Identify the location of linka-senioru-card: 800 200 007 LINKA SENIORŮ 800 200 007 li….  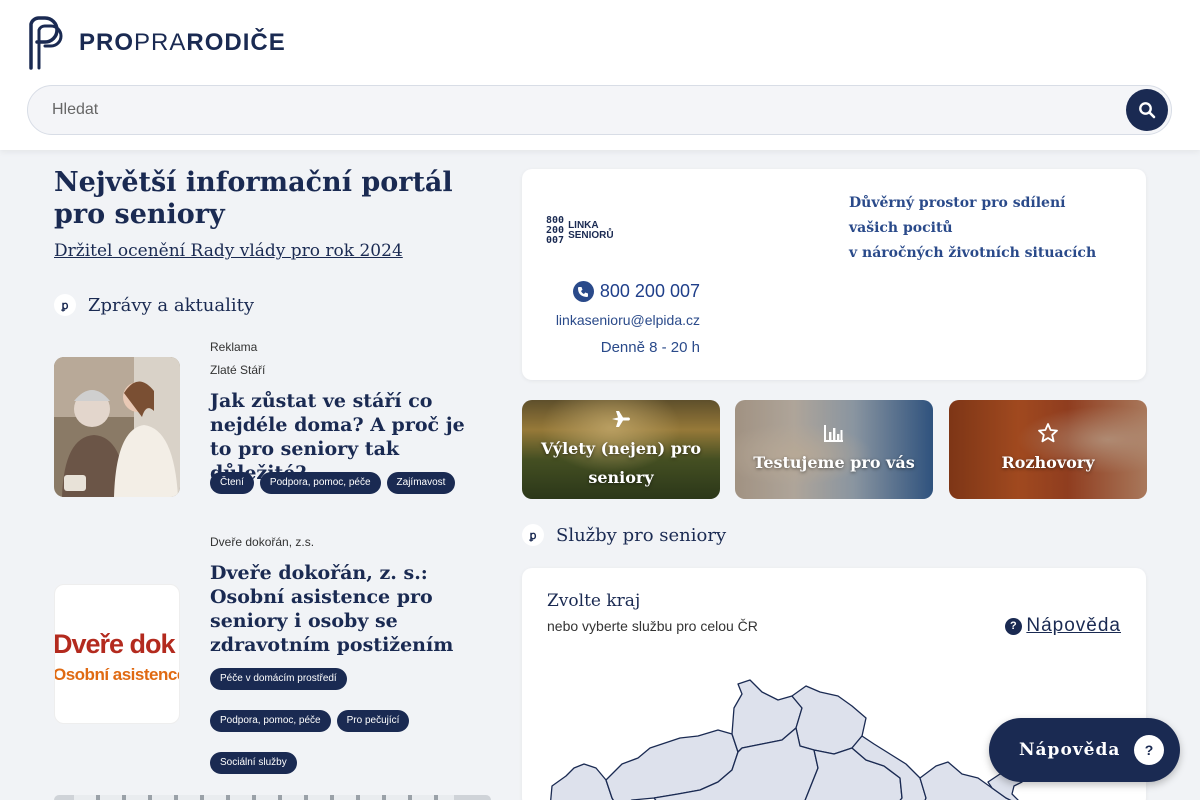
(834, 274).